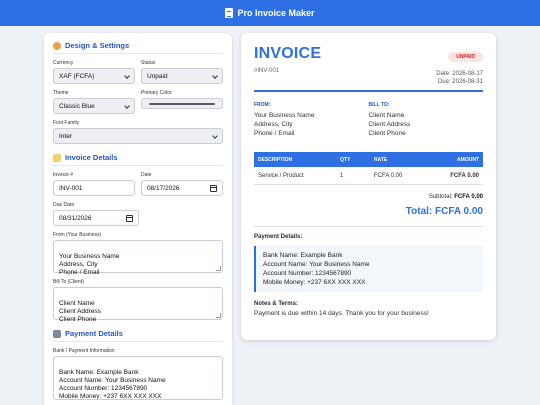  Describe the element at coordinates (455, 197) in the screenshot. I see `subtotal: Subtotal: FCFA 0.00` at that location.